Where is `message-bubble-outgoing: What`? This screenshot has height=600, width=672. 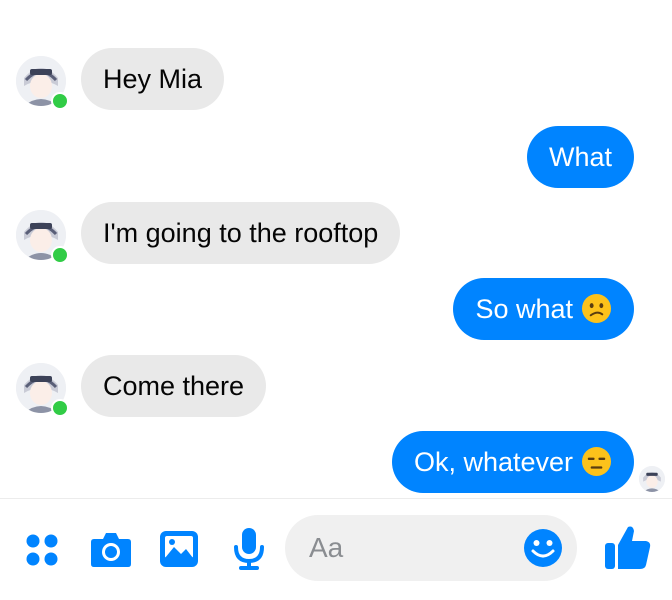 message-bubble-outgoing: What is located at coordinates (580, 157).